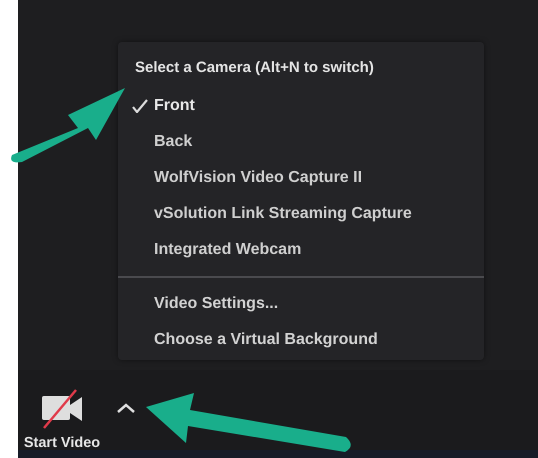 Image resolution: width=538 pixels, height=458 pixels. I want to click on menu-item: Choose a Virtual Background, so click(301, 340).